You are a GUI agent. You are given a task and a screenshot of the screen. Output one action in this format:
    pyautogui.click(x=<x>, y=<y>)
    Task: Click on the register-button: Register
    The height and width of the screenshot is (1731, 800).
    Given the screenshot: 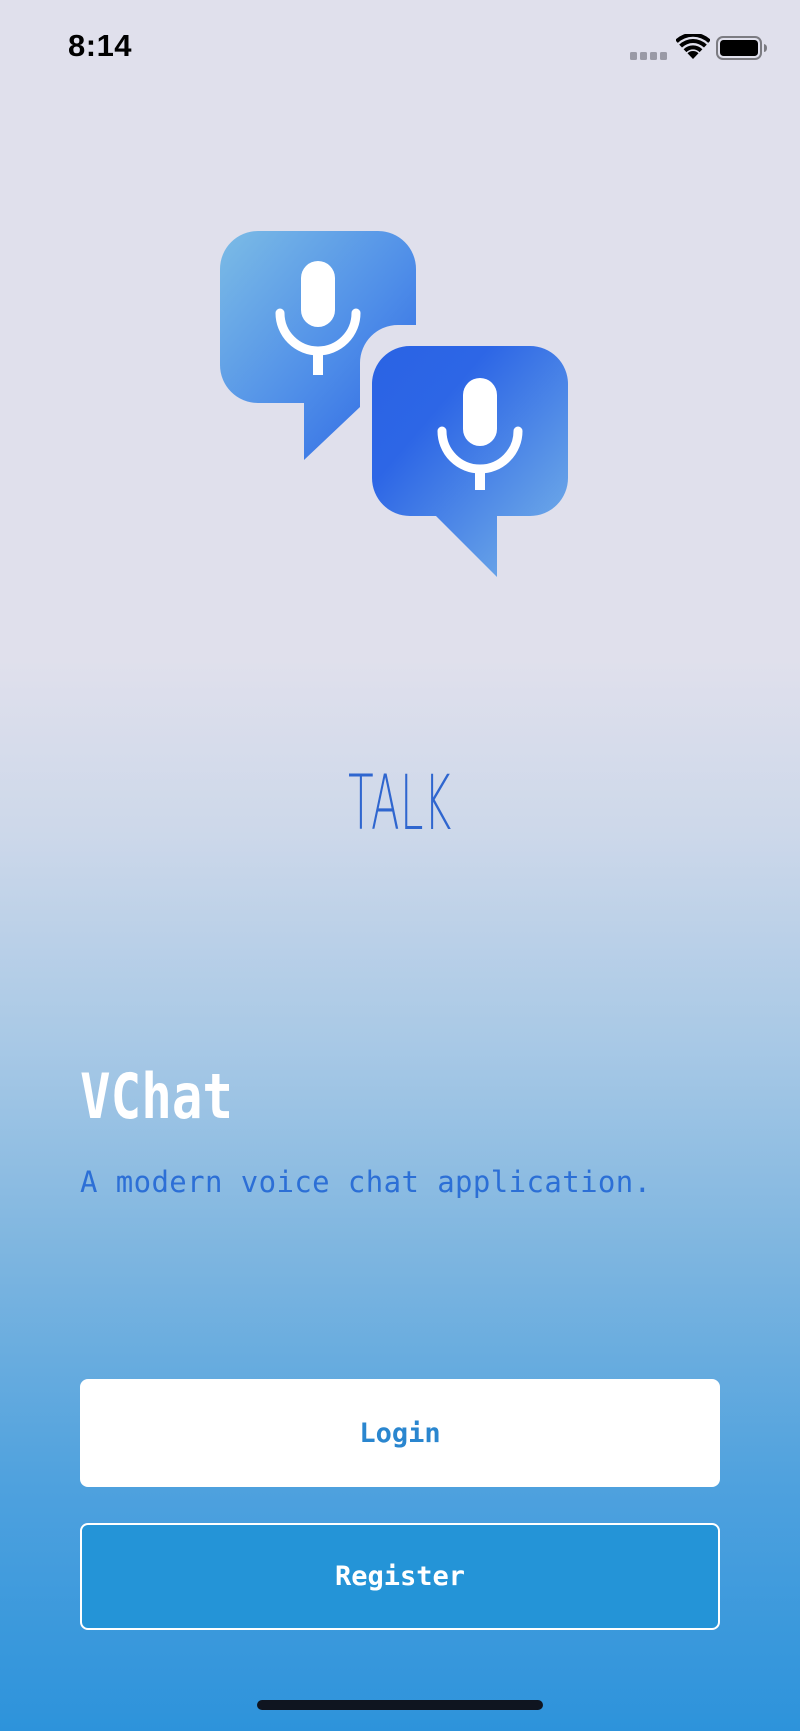 What is the action you would take?
    pyautogui.click(x=400, y=1576)
    